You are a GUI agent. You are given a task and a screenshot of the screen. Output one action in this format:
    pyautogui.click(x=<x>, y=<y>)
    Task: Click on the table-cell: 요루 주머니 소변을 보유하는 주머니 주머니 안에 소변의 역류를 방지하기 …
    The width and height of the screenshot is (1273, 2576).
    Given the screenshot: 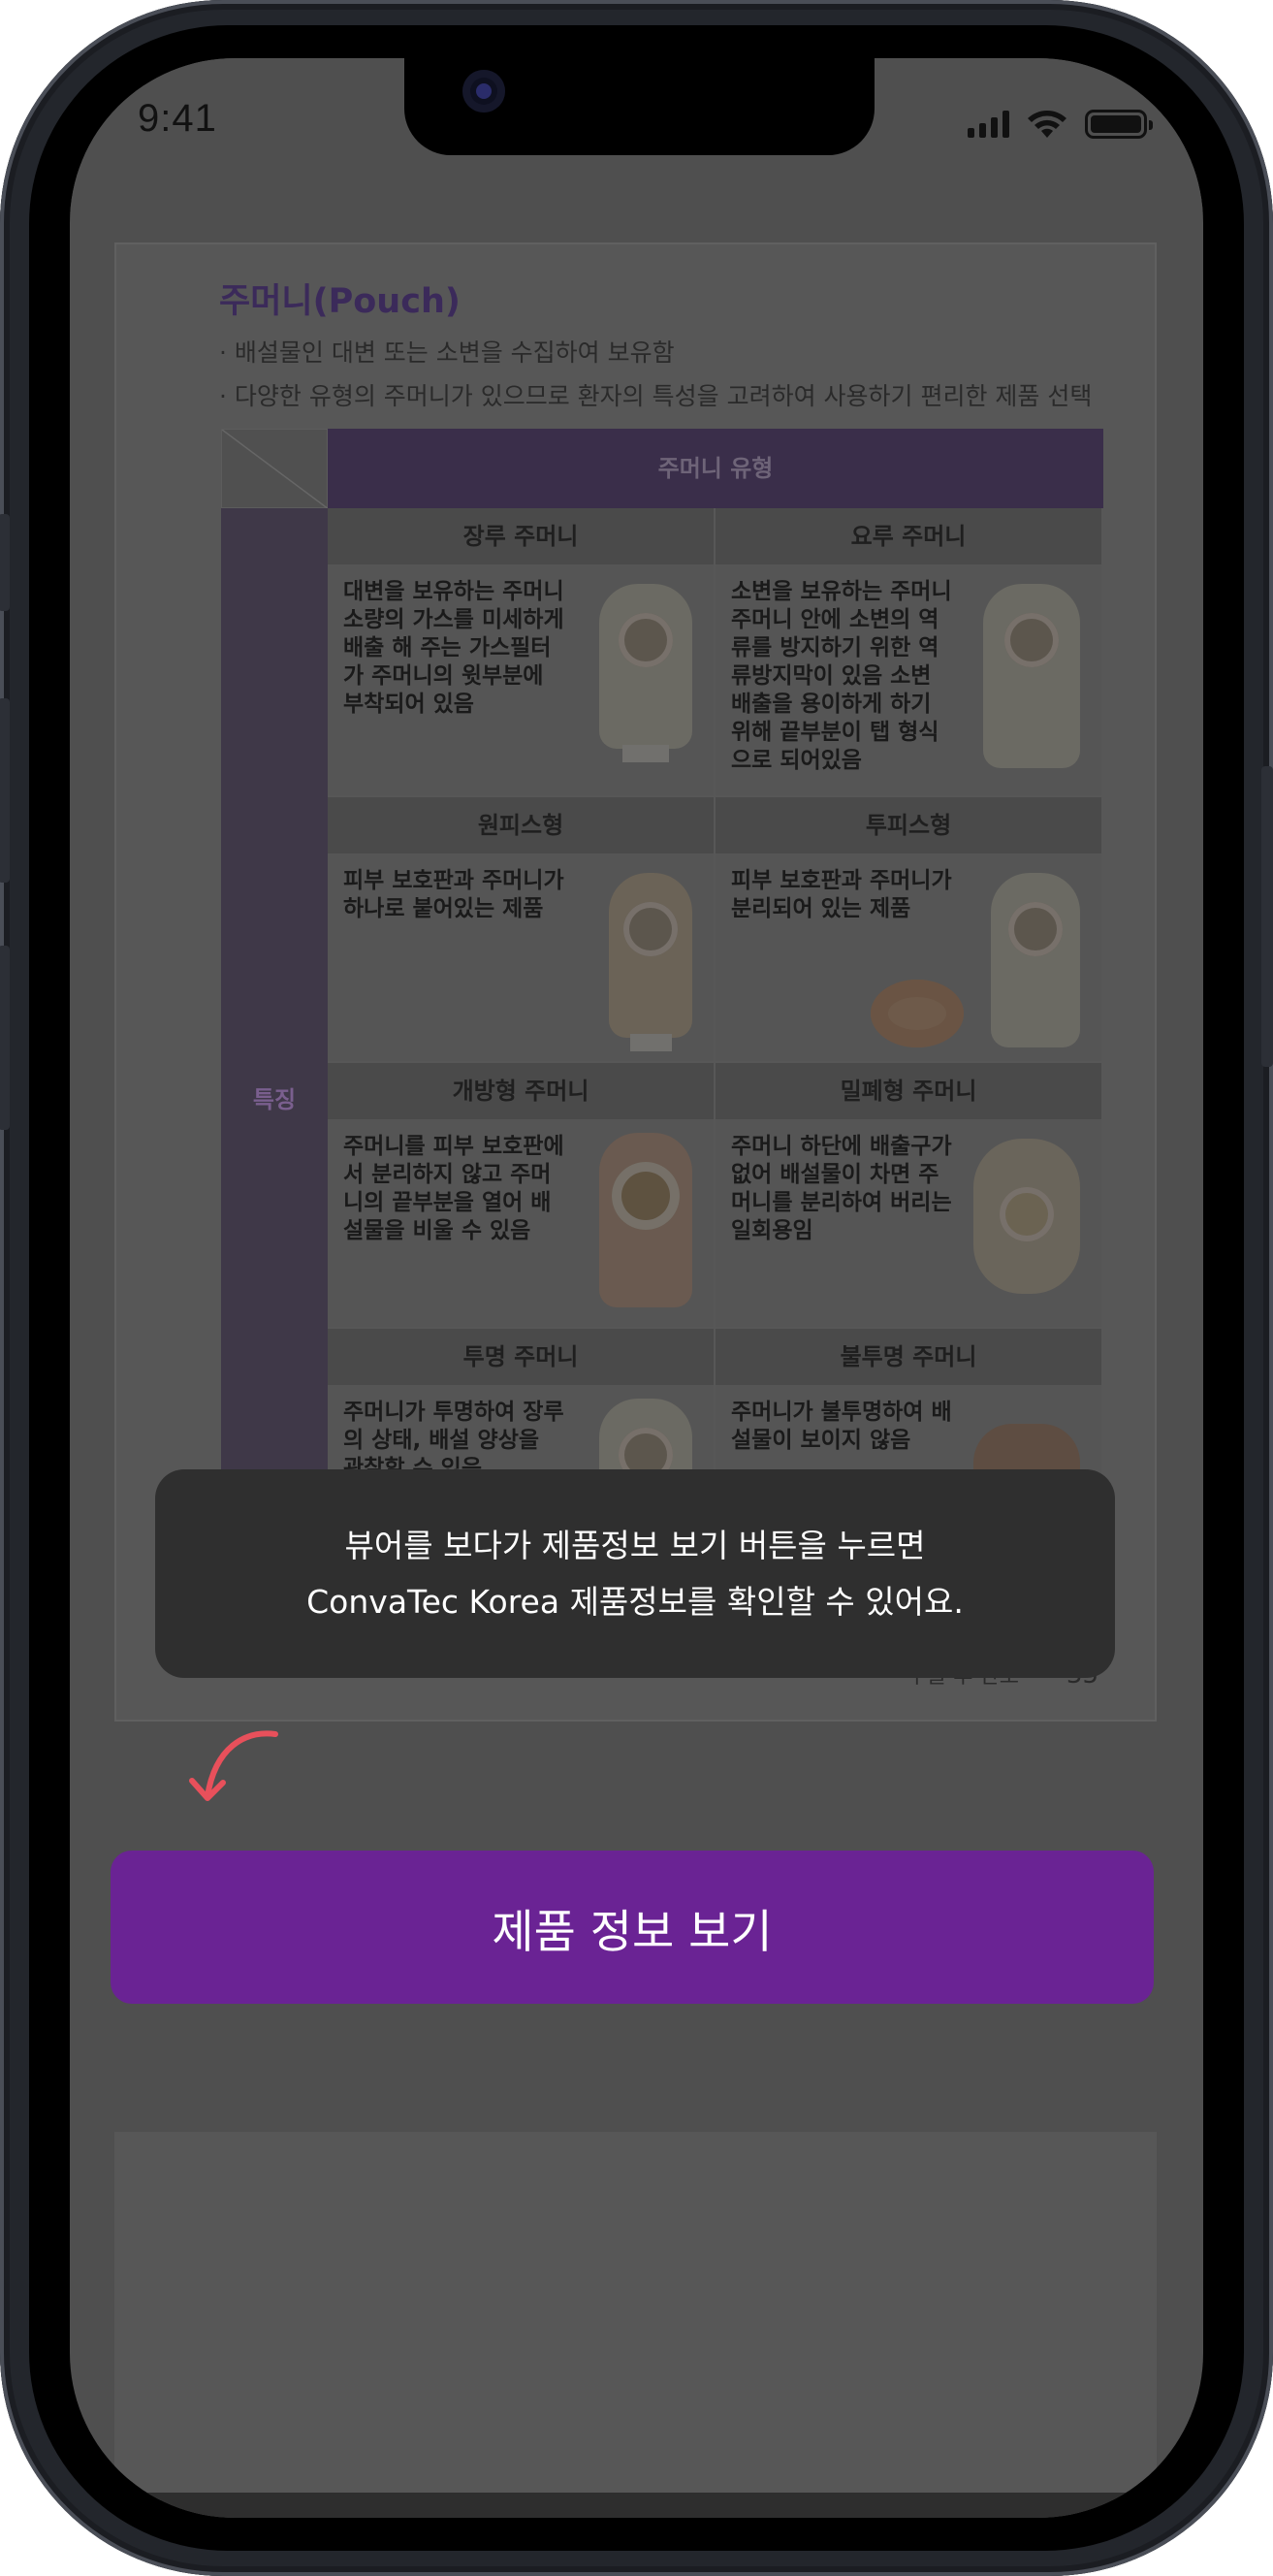 What is the action you would take?
    pyautogui.click(x=908, y=651)
    